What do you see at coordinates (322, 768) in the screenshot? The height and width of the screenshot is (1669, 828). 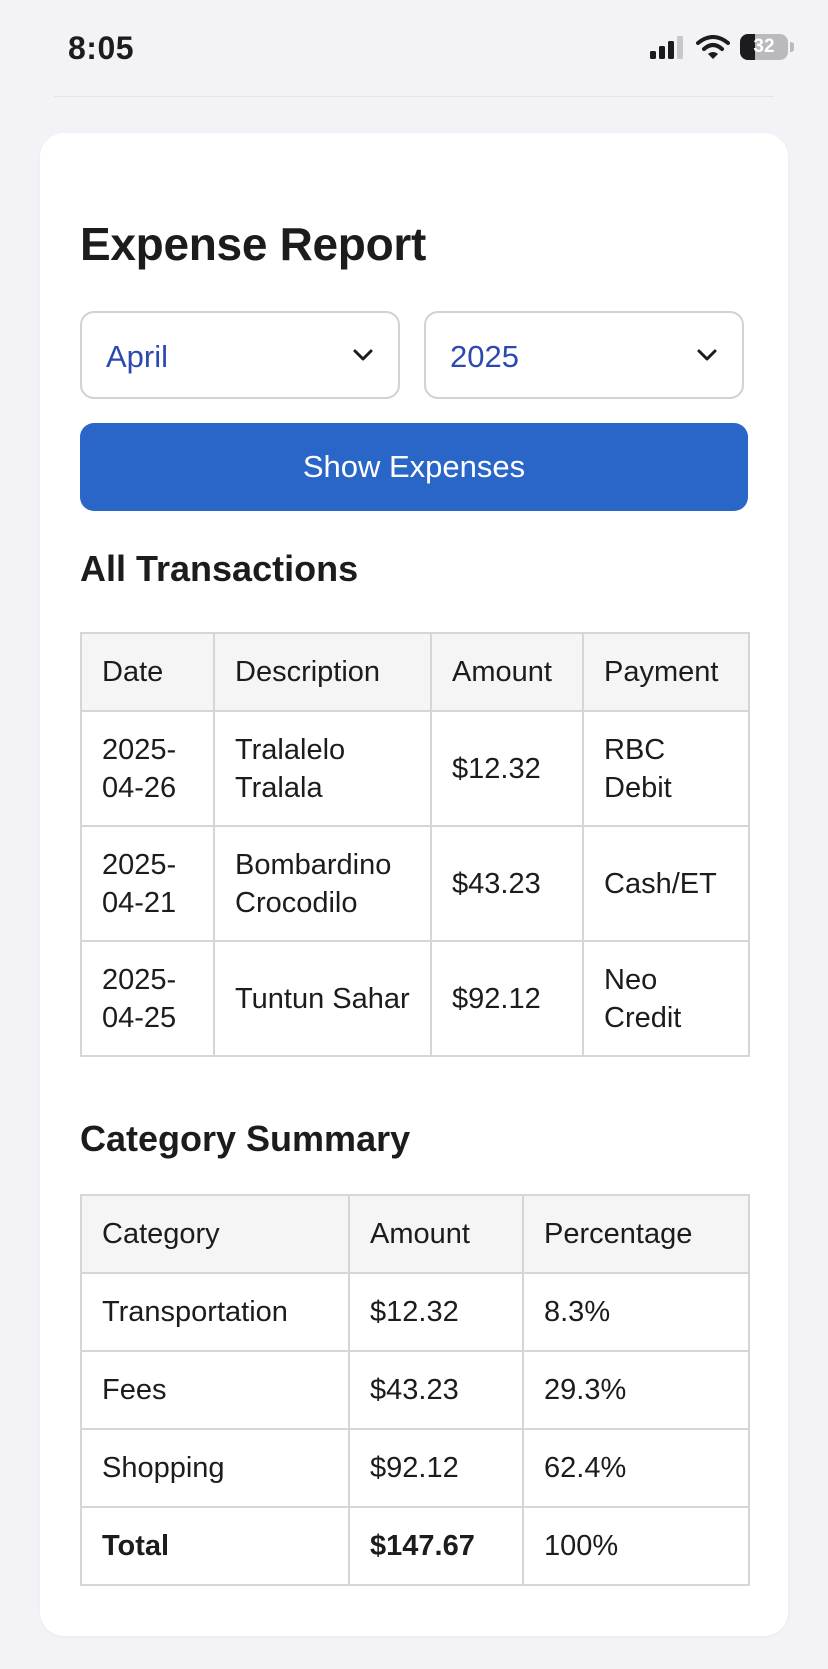 I see `description-cell: Tralalelo Tralala` at bounding box center [322, 768].